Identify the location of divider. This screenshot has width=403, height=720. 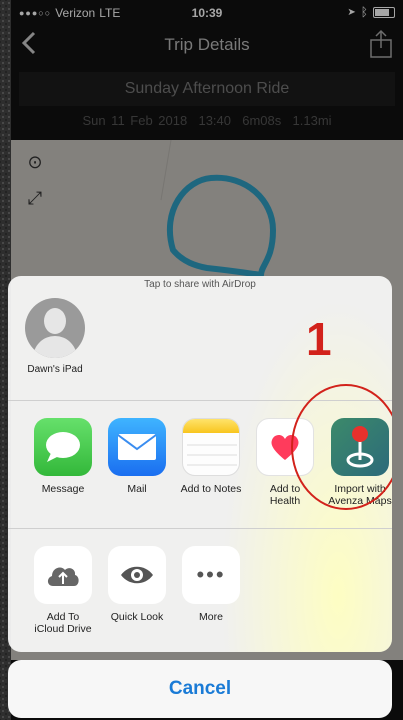
(200, 528).